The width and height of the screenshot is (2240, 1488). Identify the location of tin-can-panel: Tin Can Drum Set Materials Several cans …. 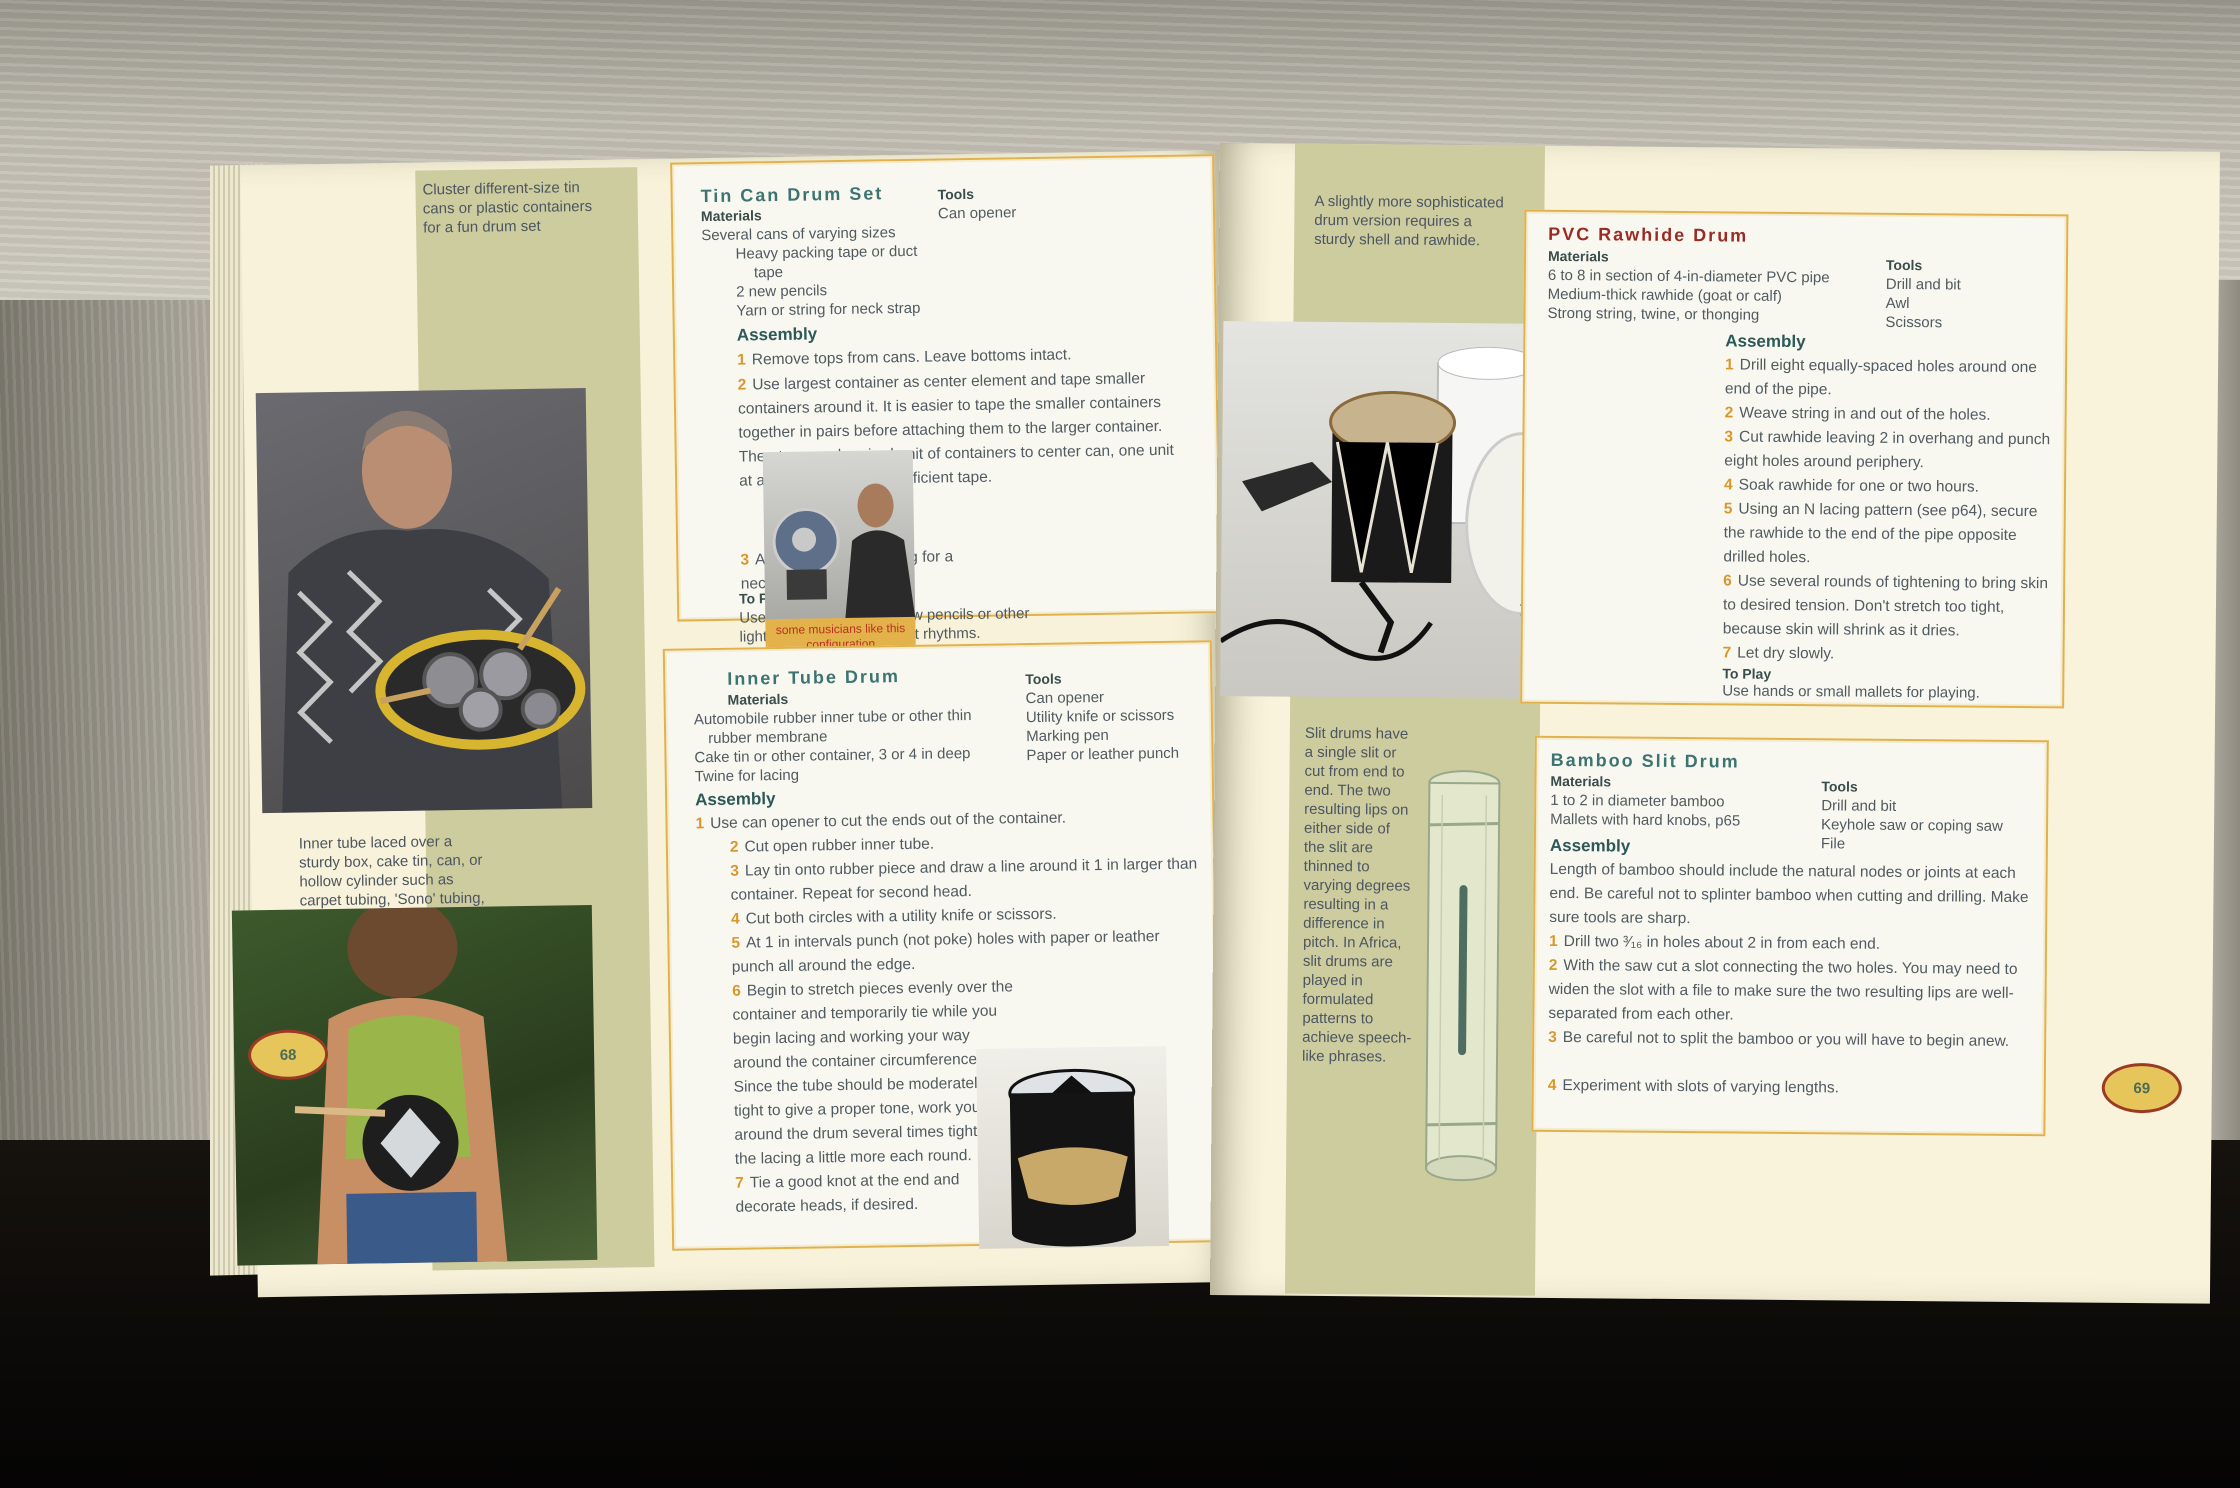
(946, 388).